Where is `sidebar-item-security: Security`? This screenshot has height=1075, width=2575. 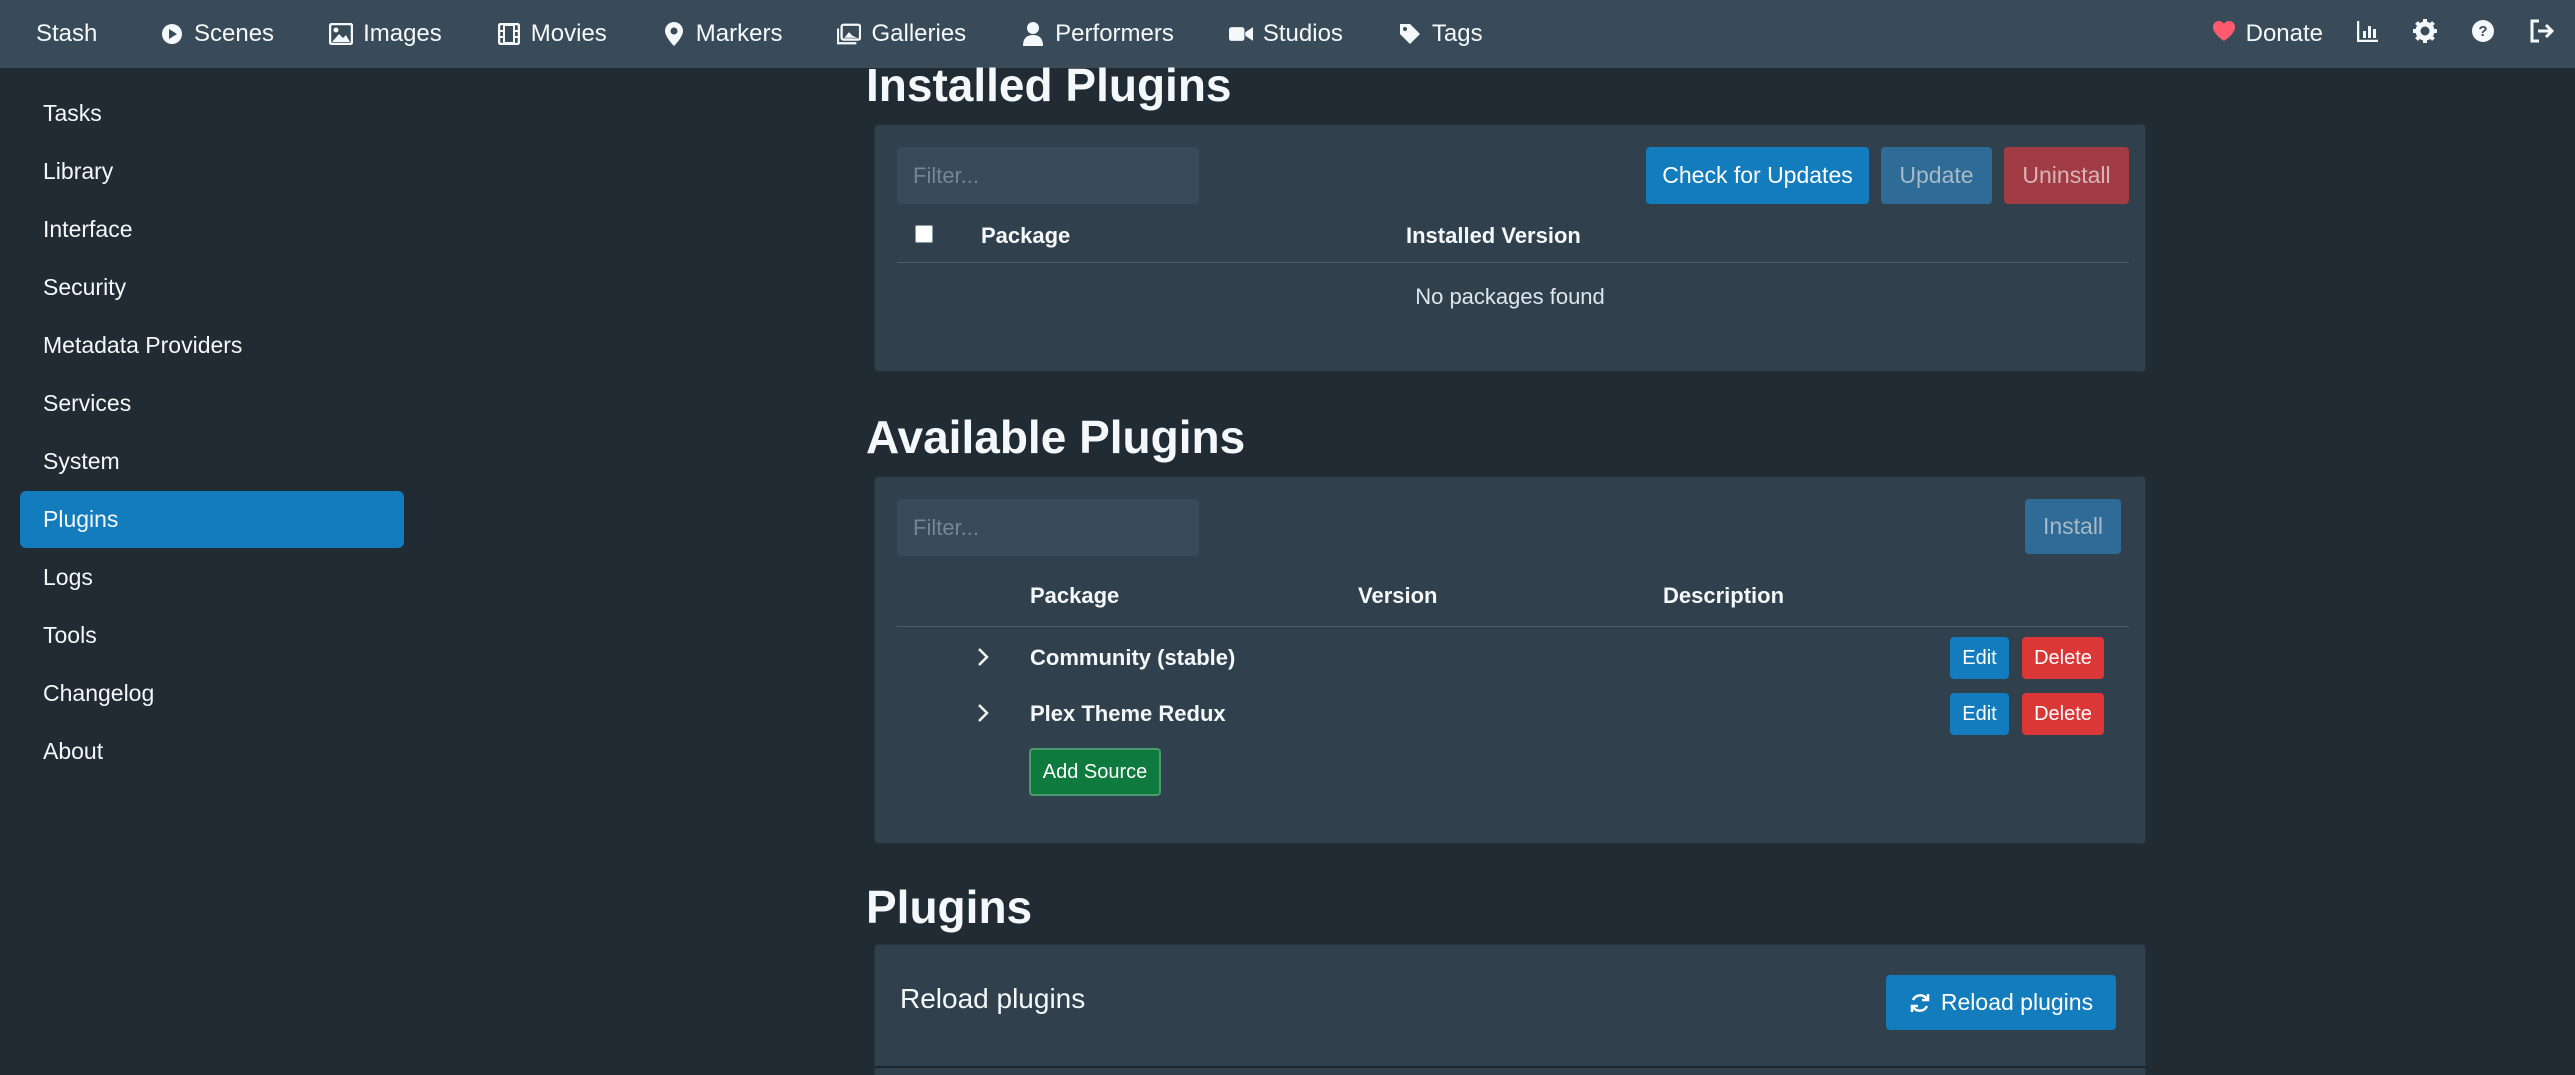
sidebar-item-security: Security is located at coordinates (212, 287).